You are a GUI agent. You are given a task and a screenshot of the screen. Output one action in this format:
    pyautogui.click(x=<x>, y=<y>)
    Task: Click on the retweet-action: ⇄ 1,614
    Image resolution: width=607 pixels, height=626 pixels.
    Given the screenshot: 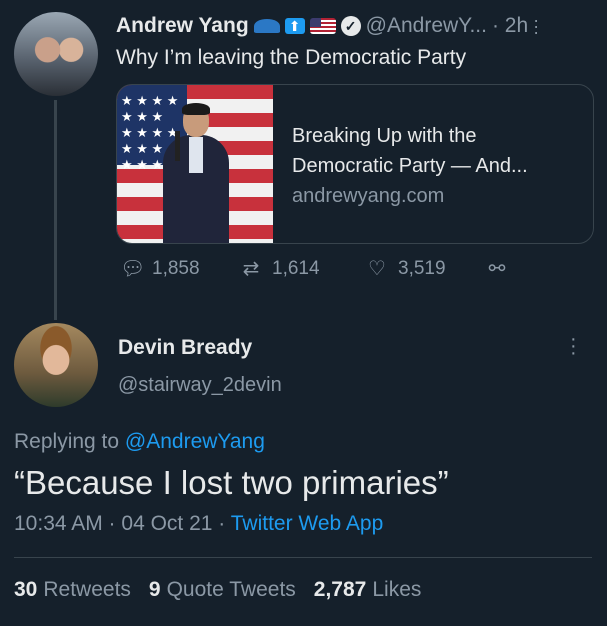 What is the action you would take?
    pyautogui.click(x=303, y=269)
    